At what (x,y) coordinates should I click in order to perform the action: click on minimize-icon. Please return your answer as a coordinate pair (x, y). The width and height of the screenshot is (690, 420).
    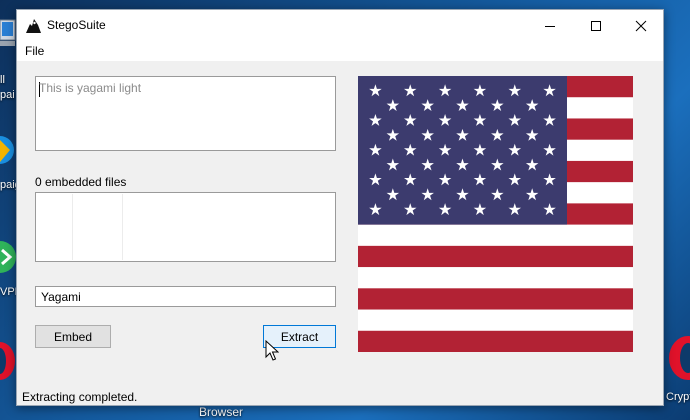
    Looking at the image, I should click on (550, 26).